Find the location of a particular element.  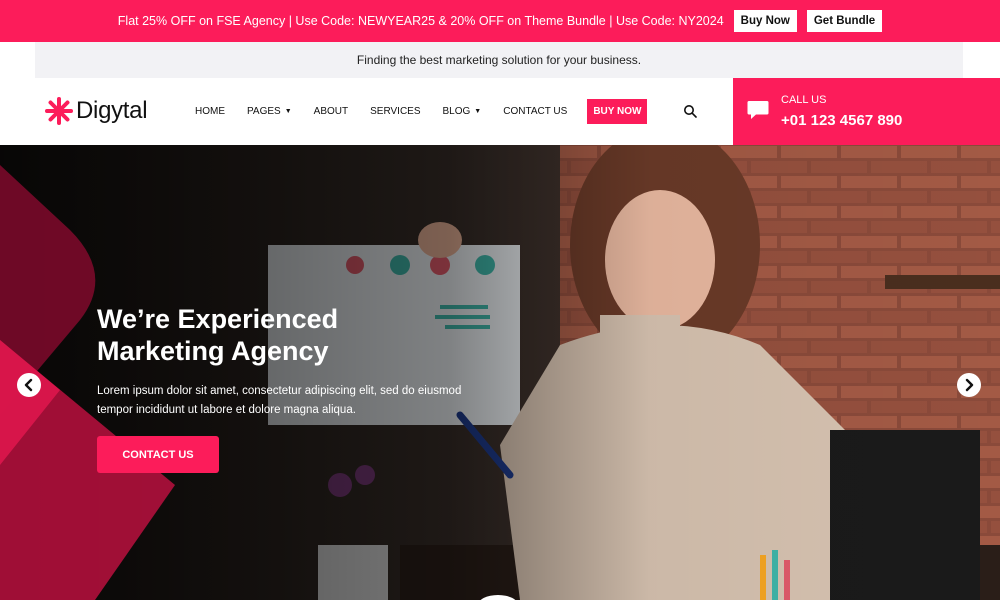

get-bundle-button: Get Bundle is located at coordinates (844, 21).